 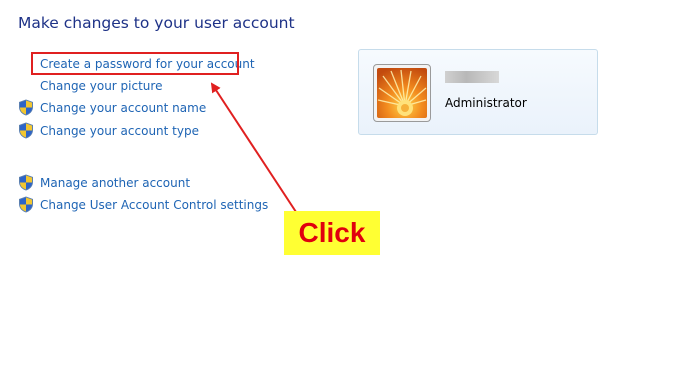 I want to click on annotation-arrow, so click(x=254, y=149).